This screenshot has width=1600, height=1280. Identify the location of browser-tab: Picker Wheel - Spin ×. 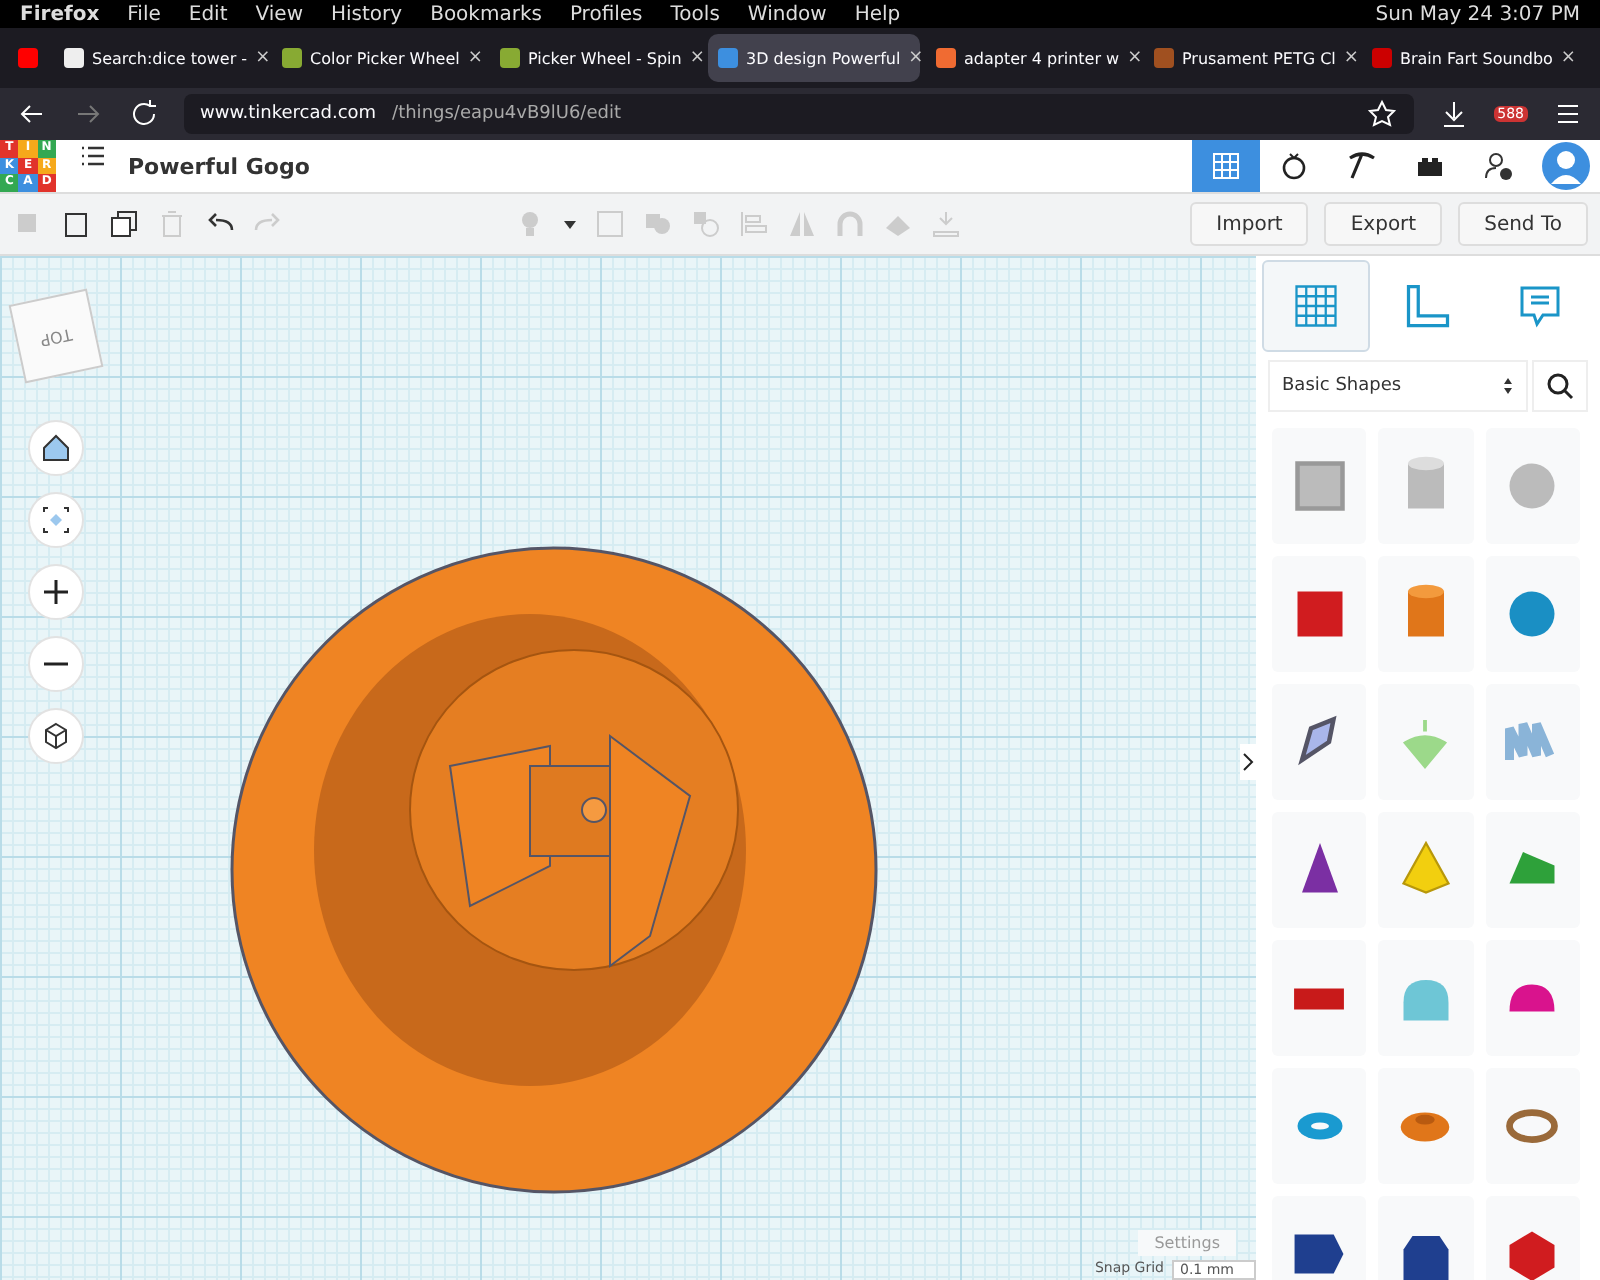
(596, 58).